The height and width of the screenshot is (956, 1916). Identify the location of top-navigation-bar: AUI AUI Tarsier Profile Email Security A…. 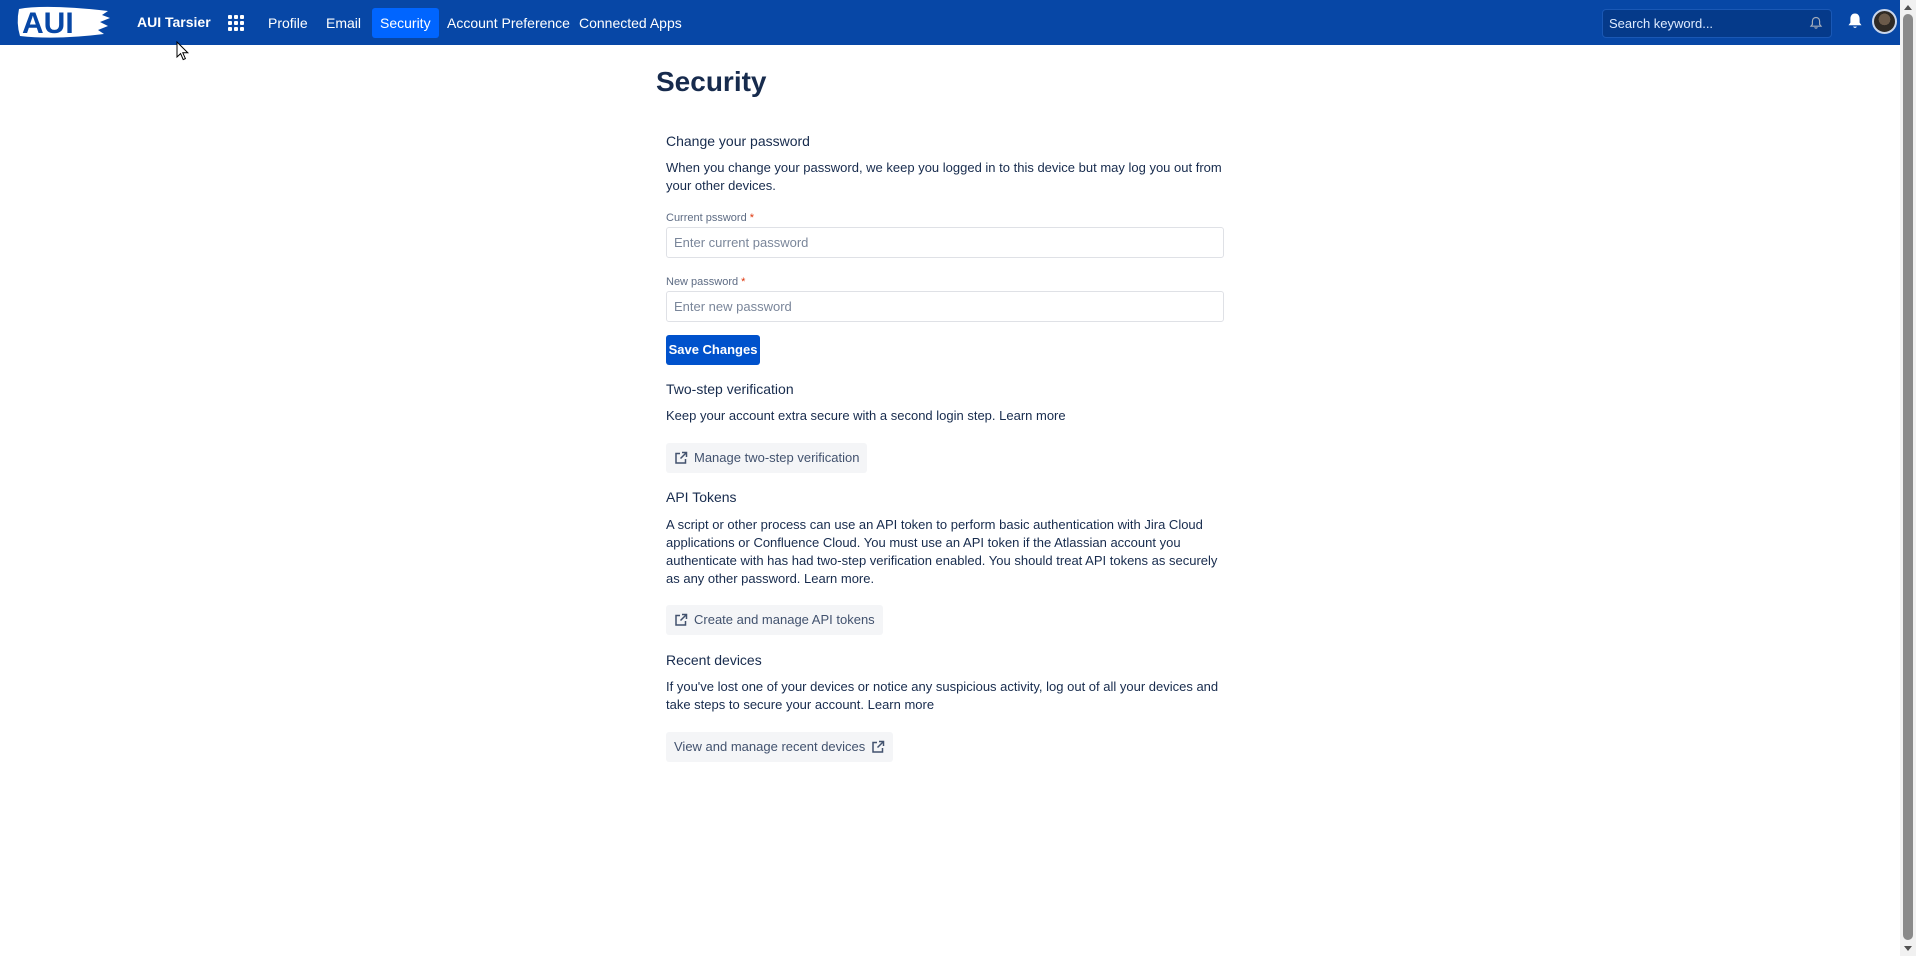
(950, 22).